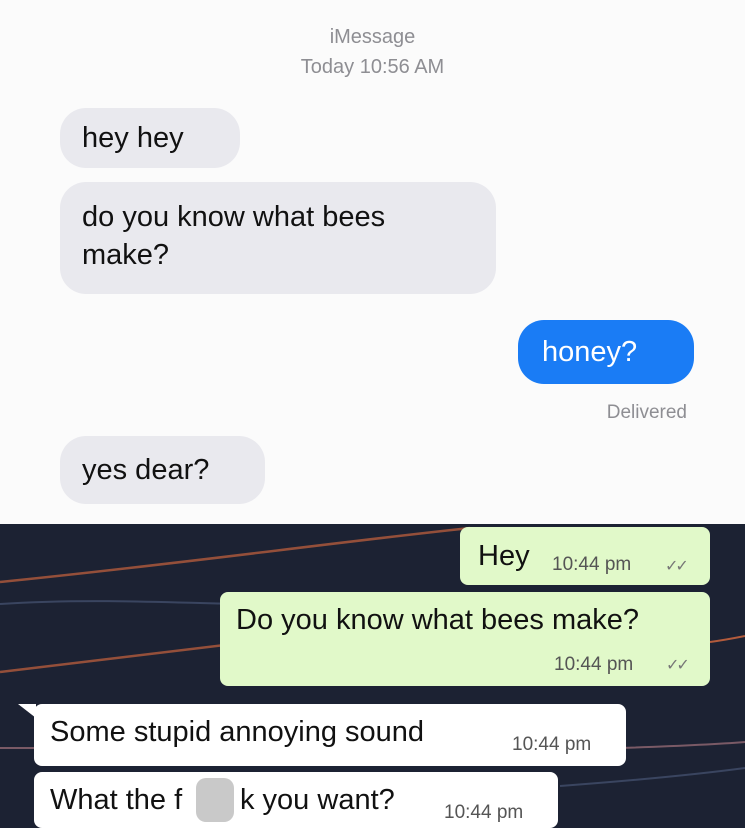 The height and width of the screenshot is (828, 745). I want to click on message-text-continued: k you want?, so click(317, 800).